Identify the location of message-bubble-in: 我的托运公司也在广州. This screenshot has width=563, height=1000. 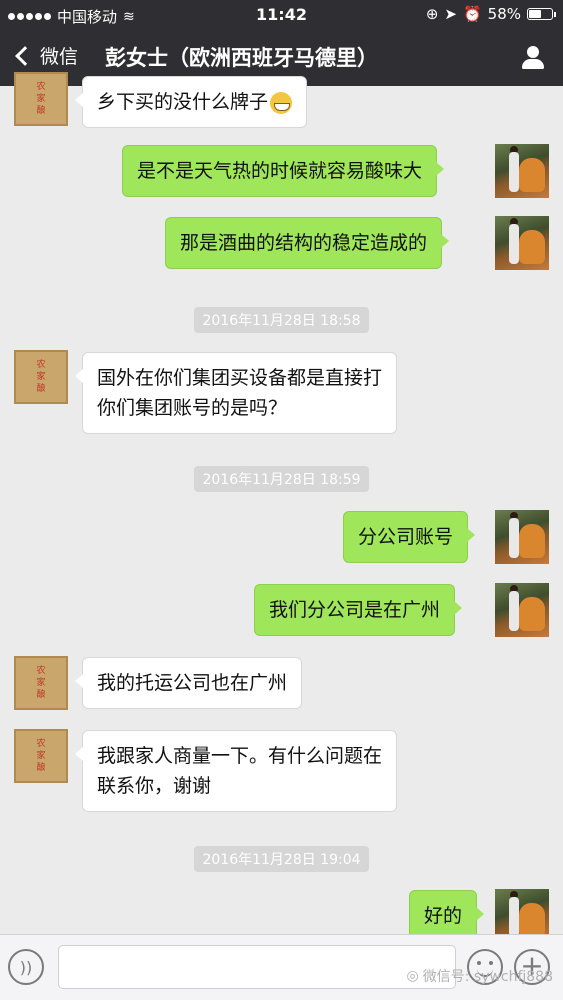
(188, 683).